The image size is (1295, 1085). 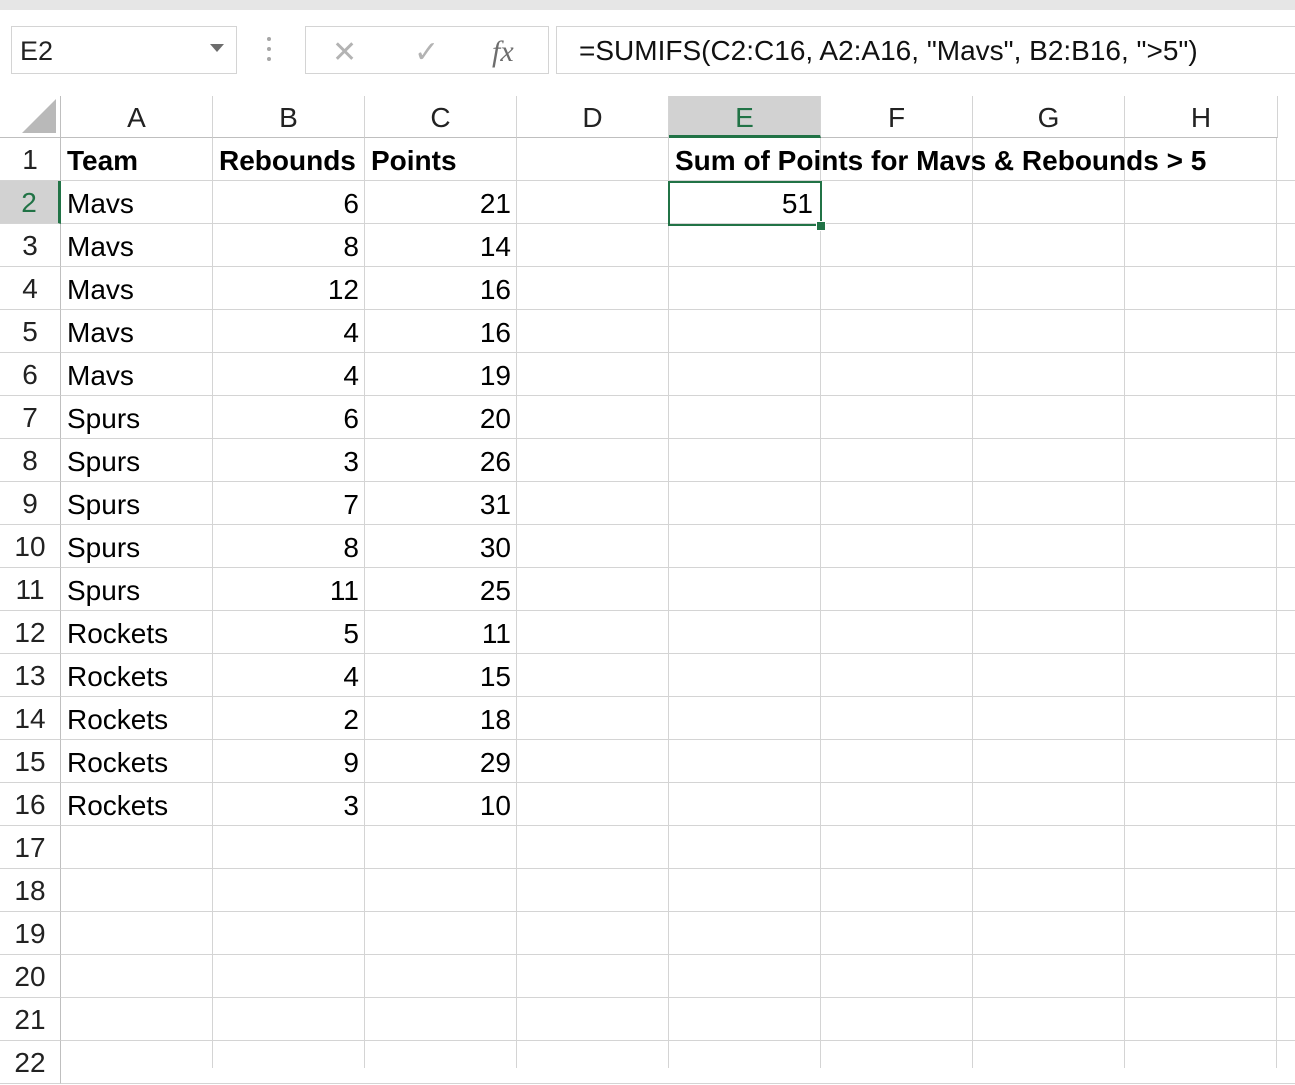 What do you see at coordinates (30, 117) in the screenshot?
I see `select-all-button` at bounding box center [30, 117].